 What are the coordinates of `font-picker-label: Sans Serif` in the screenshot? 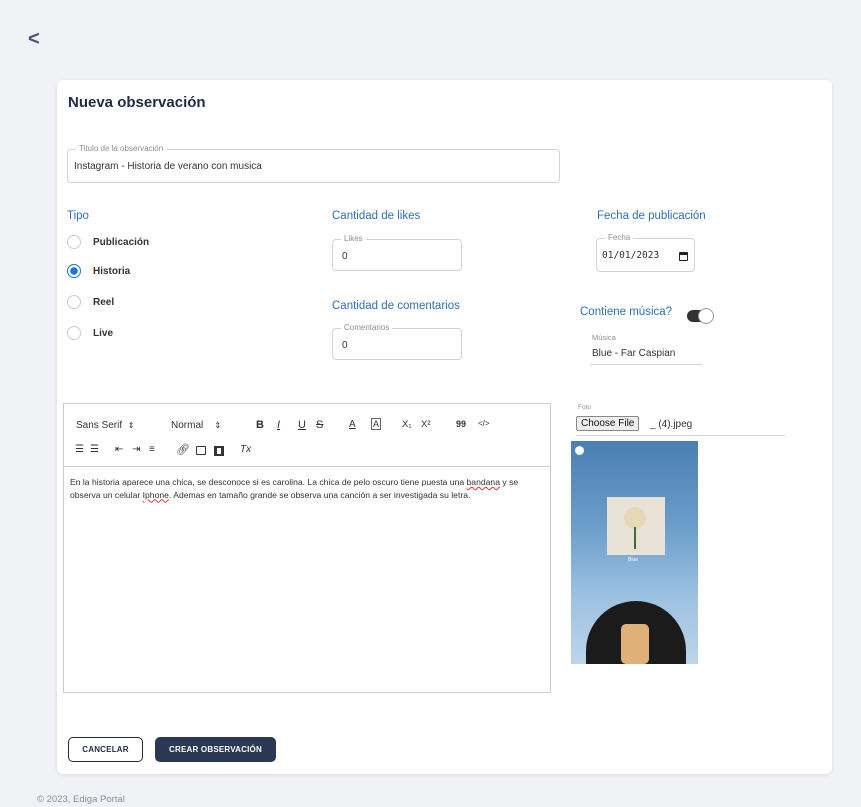 It's located at (99, 425).